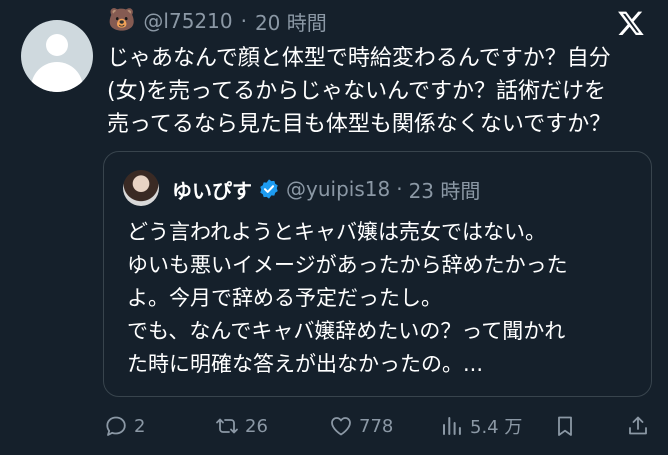 This screenshot has height=455, width=668. I want to click on author-avatar, so click(57, 56).